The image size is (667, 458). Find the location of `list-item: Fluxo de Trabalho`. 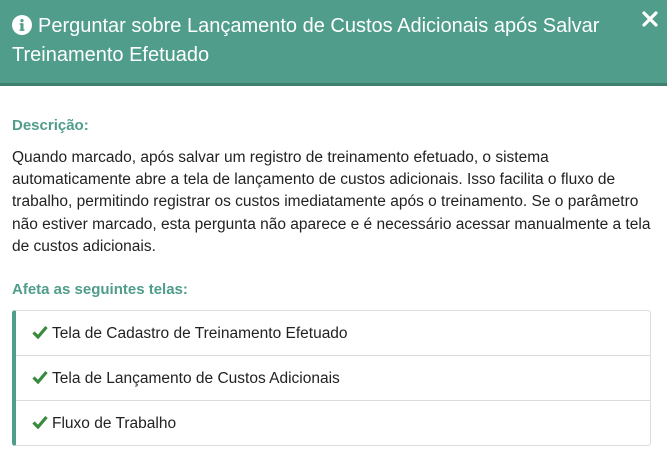

list-item: Fluxo de Trabalho is located at coordinates (333, 423).